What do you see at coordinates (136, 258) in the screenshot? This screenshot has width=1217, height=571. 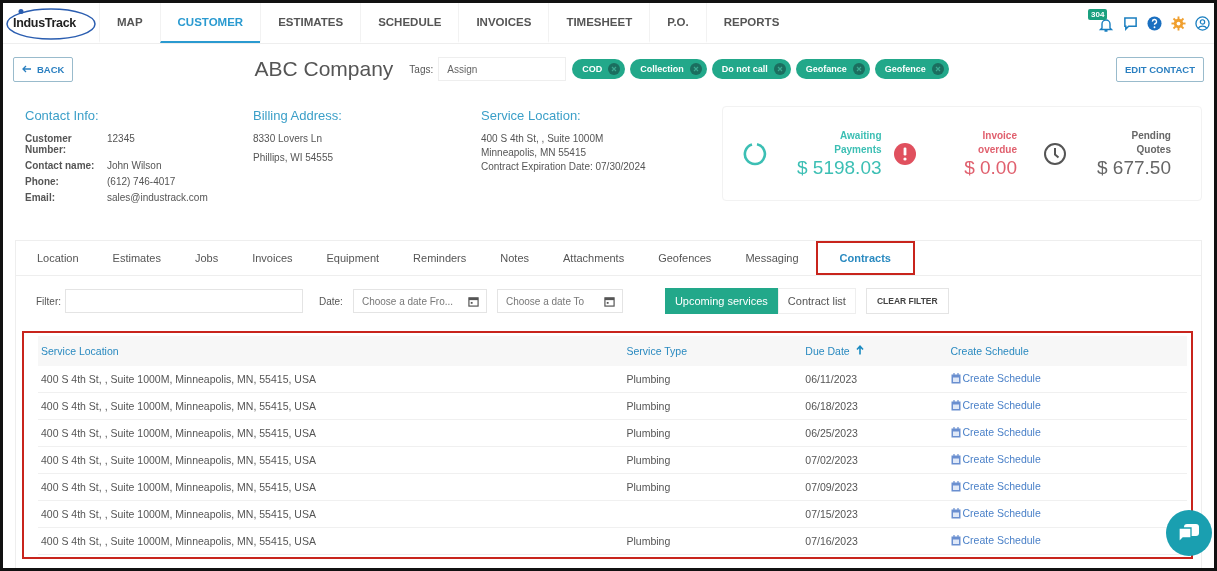 I see `tab: Estimates` at bounding box center [136, 258].